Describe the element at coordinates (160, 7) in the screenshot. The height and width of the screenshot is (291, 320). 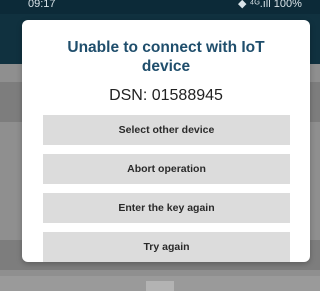
I see `status-bar: 09:17 ◆ ⁴ᴳ.ıll 100%` at that location.